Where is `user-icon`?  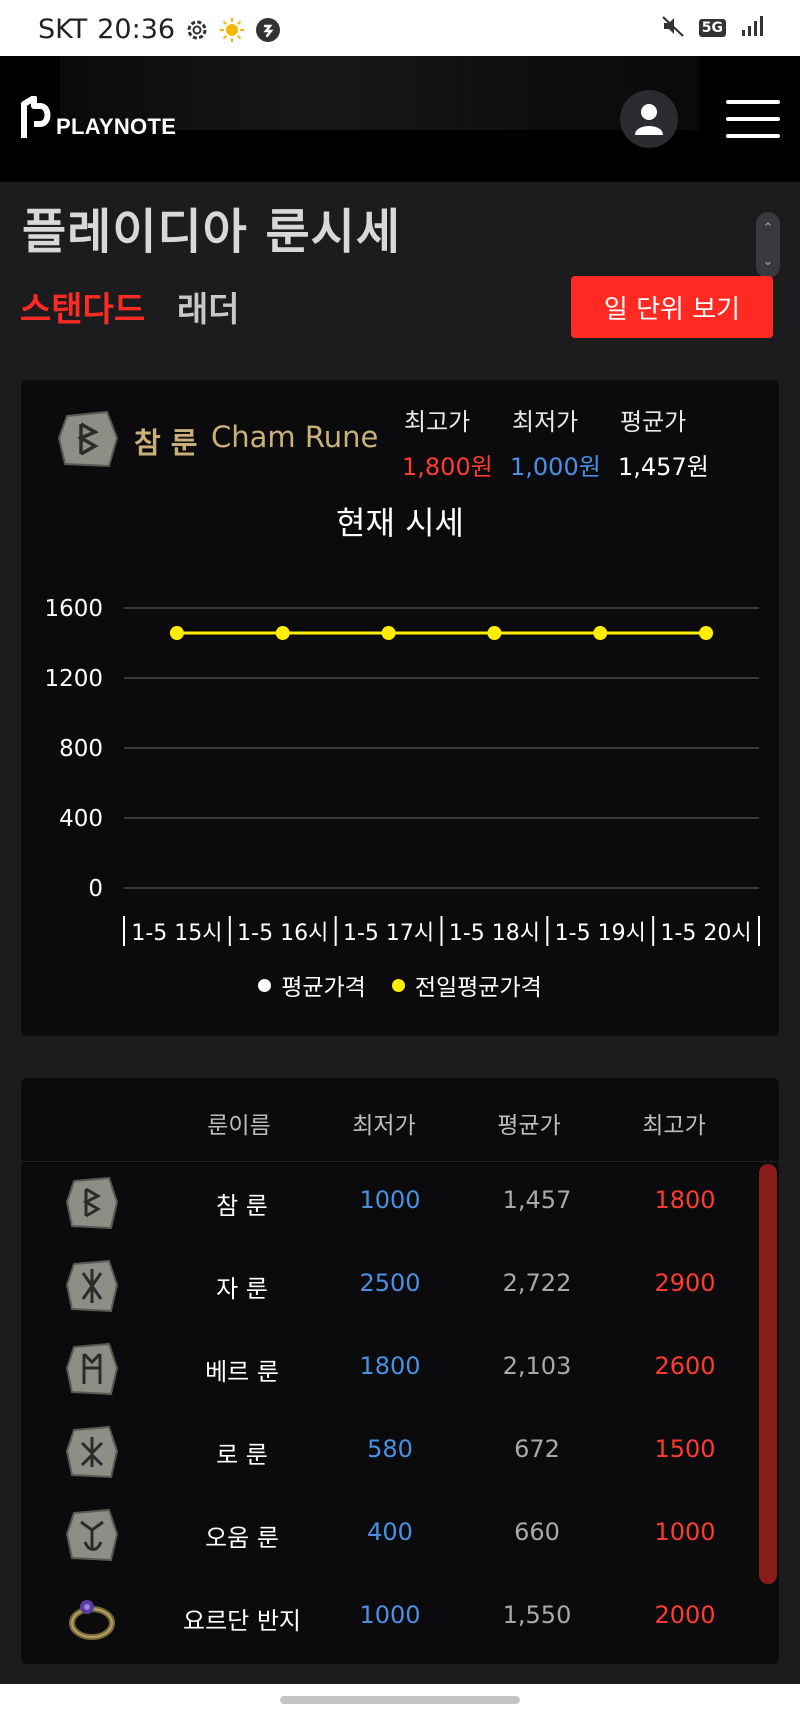 user-icon is located at coordinates (649, 119).